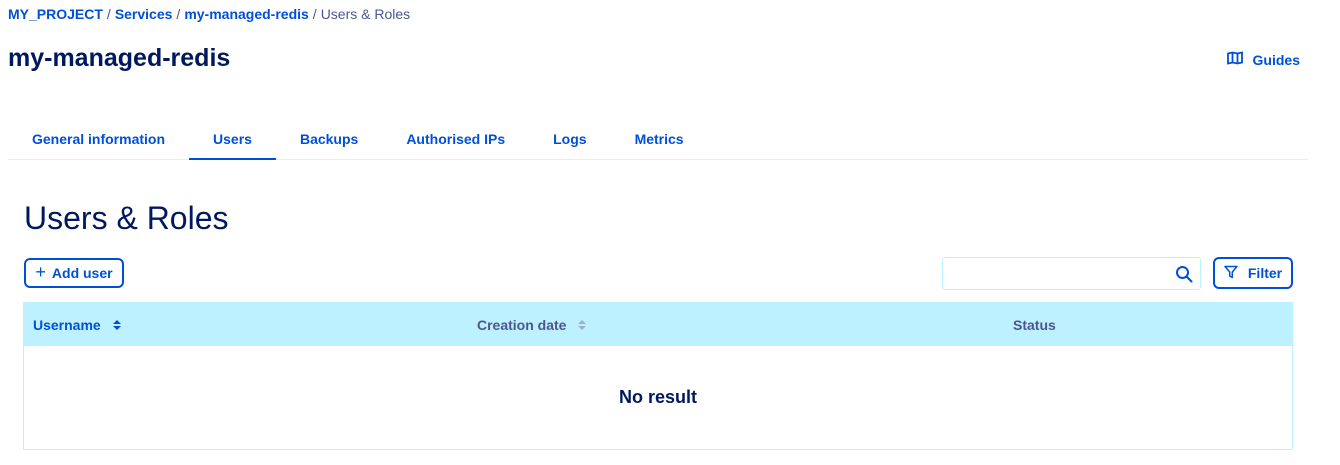  I want to click on guides-label: Guides, so click(1276, 59).